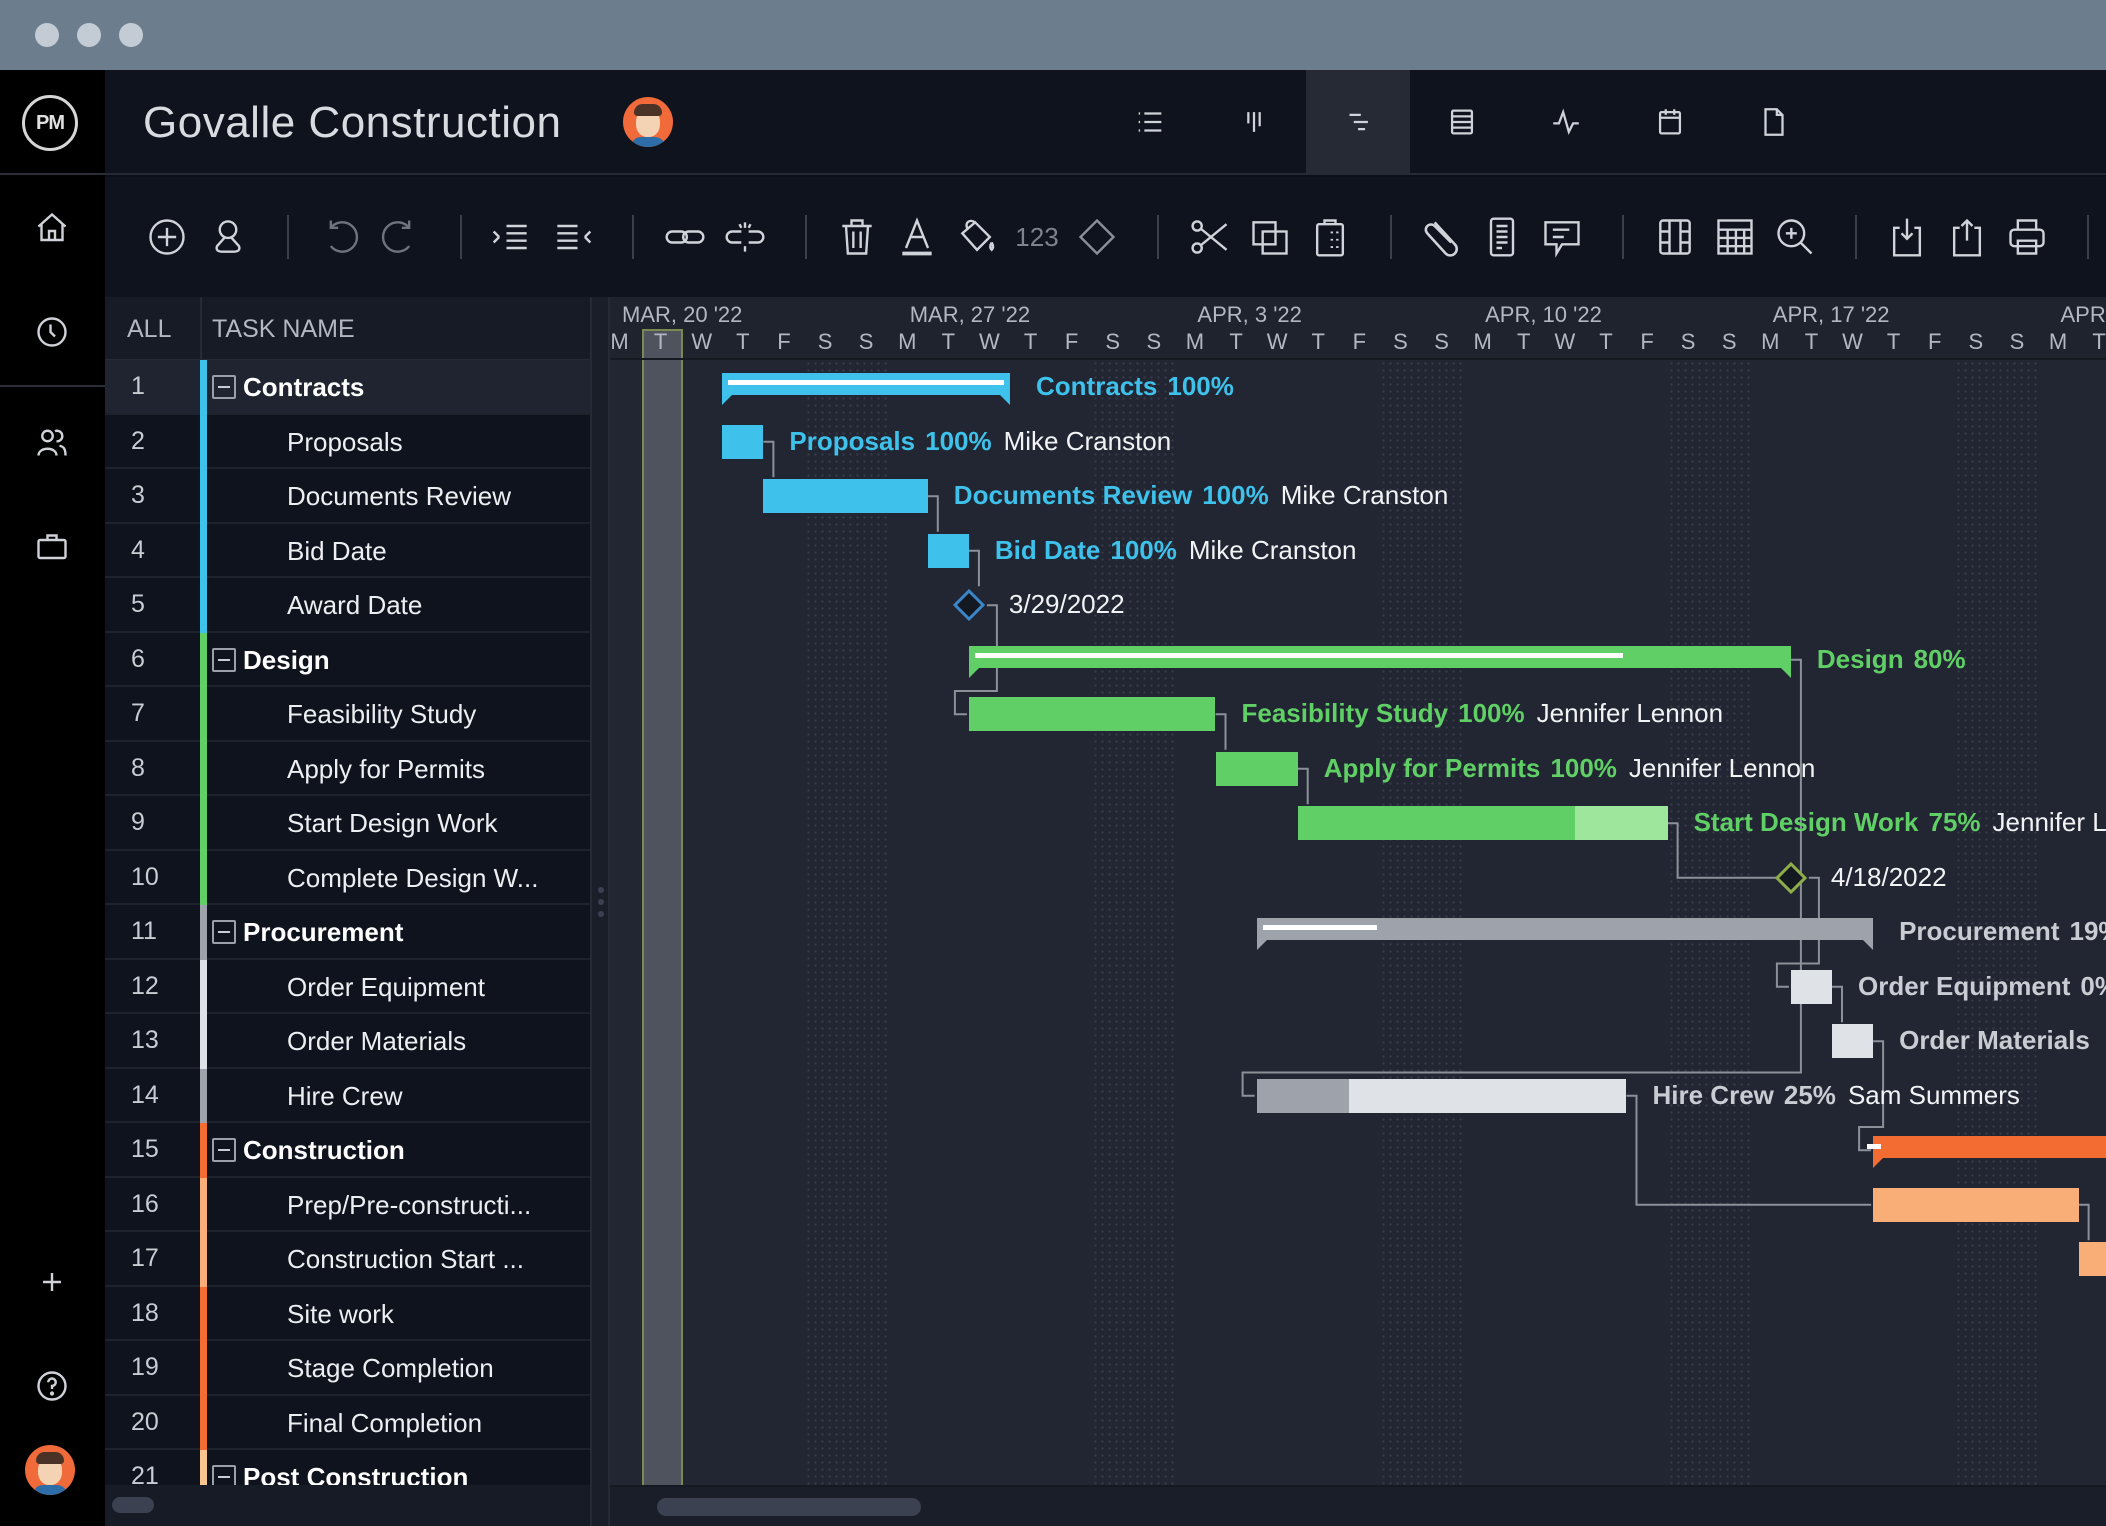 The width and height of the screenshot is (2106, 1526). What do you see at coordinates (347, 1041) in the screenshot?
I see `task-row: 13 Order Materials` at bounding box center [347, 1041].